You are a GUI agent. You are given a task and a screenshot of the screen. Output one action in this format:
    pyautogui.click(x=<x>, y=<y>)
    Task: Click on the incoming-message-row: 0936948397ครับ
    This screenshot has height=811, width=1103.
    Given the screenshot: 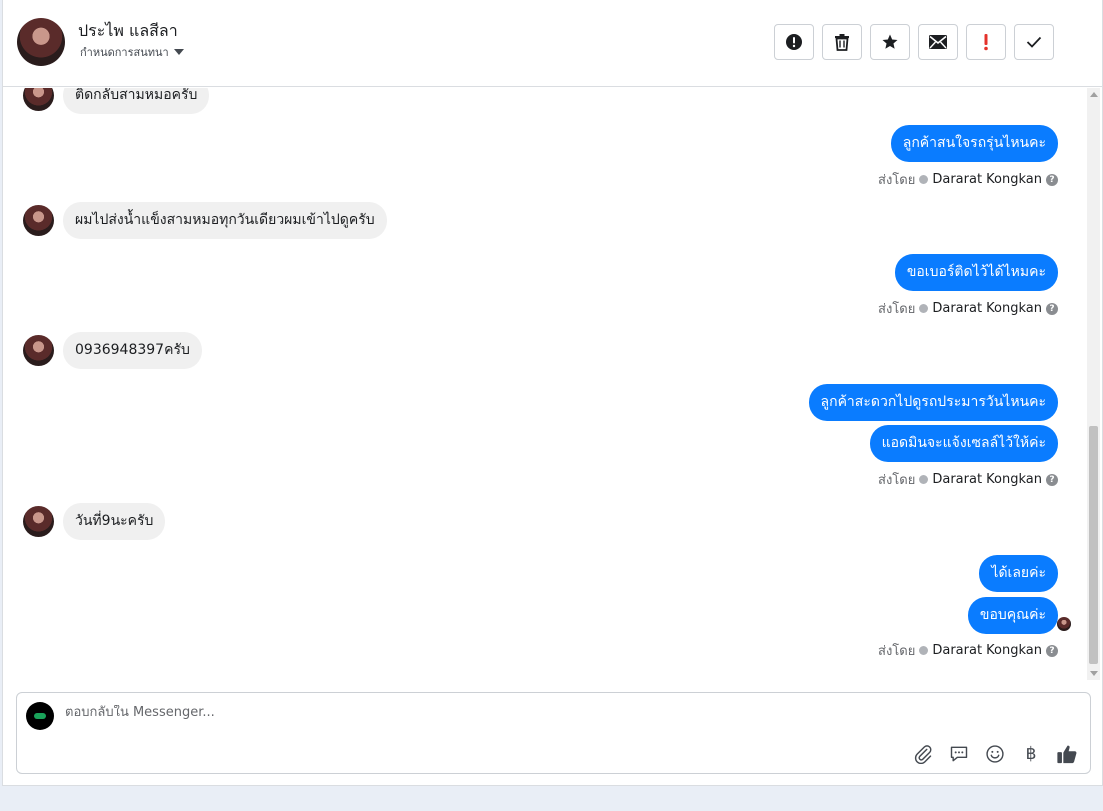 What is the action you would take?
    pyautogui.click(x=112, y=350)
    